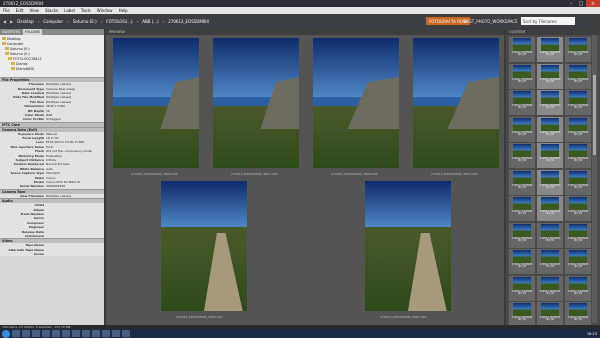  Describe the element at coordinates (48, 111) in the screenshot. I see `metadata-value: 16` at that location.